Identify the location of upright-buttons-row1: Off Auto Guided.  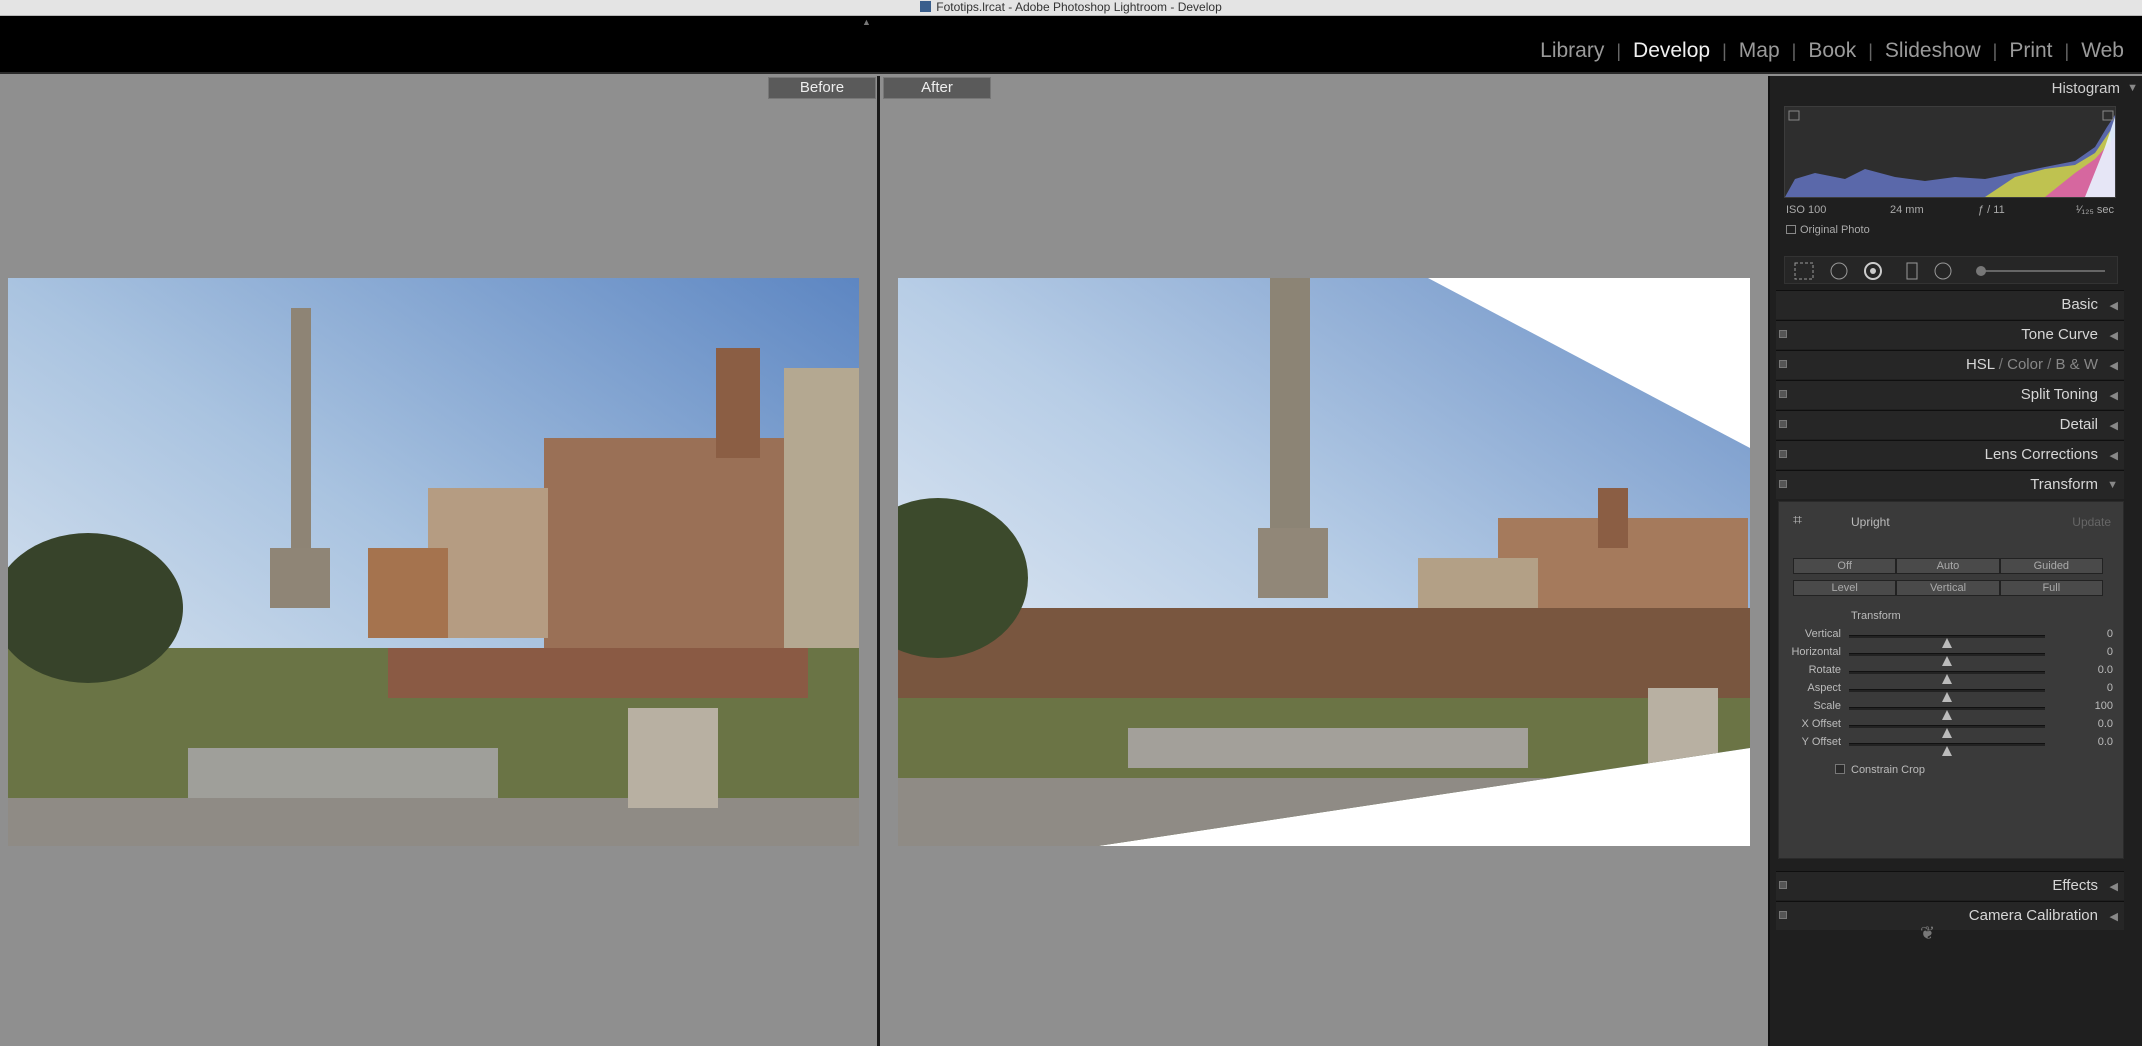
(1948, 566).